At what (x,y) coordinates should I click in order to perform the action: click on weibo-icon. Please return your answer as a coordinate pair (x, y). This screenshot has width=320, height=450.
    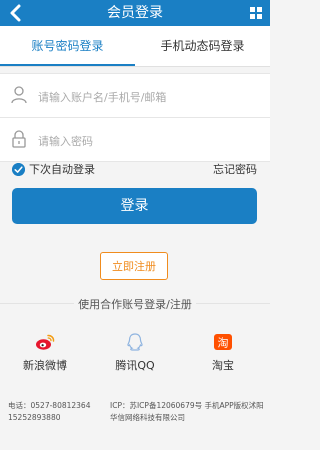
    Looking at the image, I should click on (45, 342).